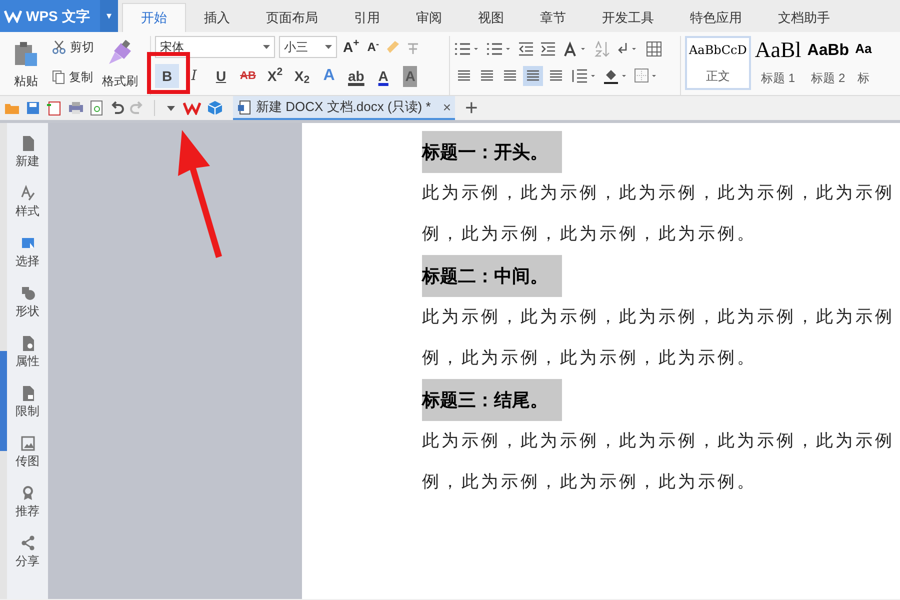 The image size is (900, 600). Describe the element at coordinates (628, 17) in the screenshot. I see `menu-tab: 开发工具` at that location.